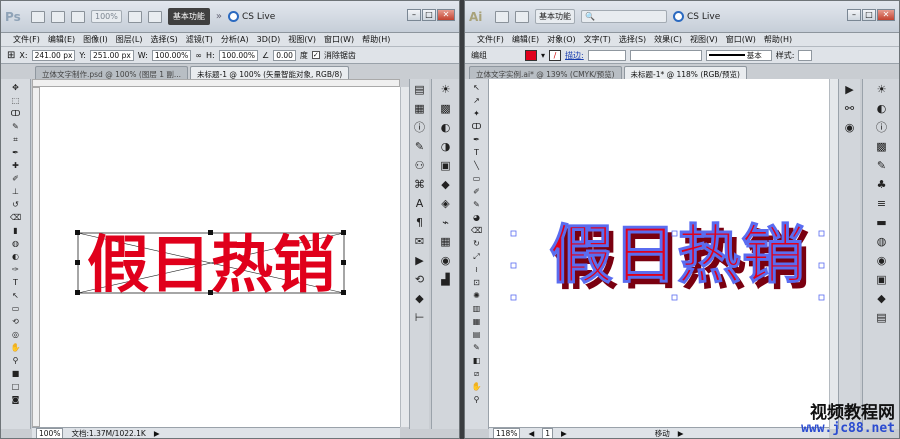  Describe the element at coordinates (15, 140) in the screenshot. I see `crop-tool-icon: ⌗` at that location.